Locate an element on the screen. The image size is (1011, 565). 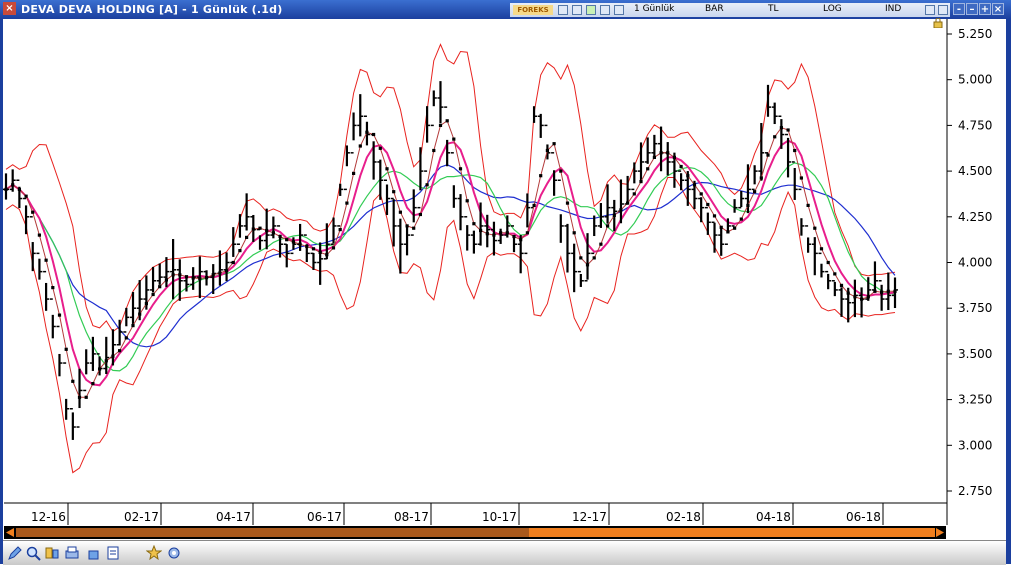
y-tick-label: 5.250 is located at coordinates (975, 34).